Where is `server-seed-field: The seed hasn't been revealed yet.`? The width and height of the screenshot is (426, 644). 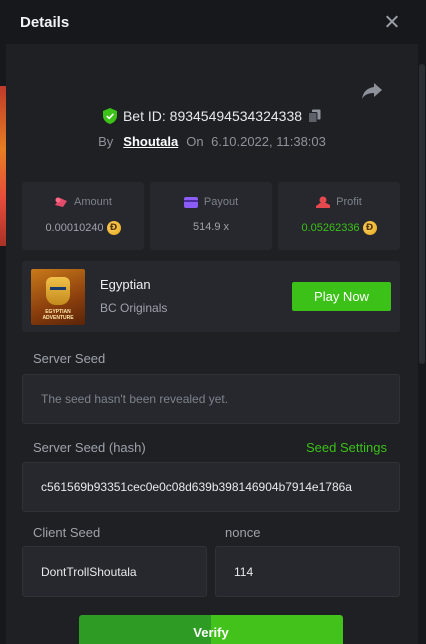
server-seed-field: The seed hasn't been revealed yet. is located at coordinates (211, 399).